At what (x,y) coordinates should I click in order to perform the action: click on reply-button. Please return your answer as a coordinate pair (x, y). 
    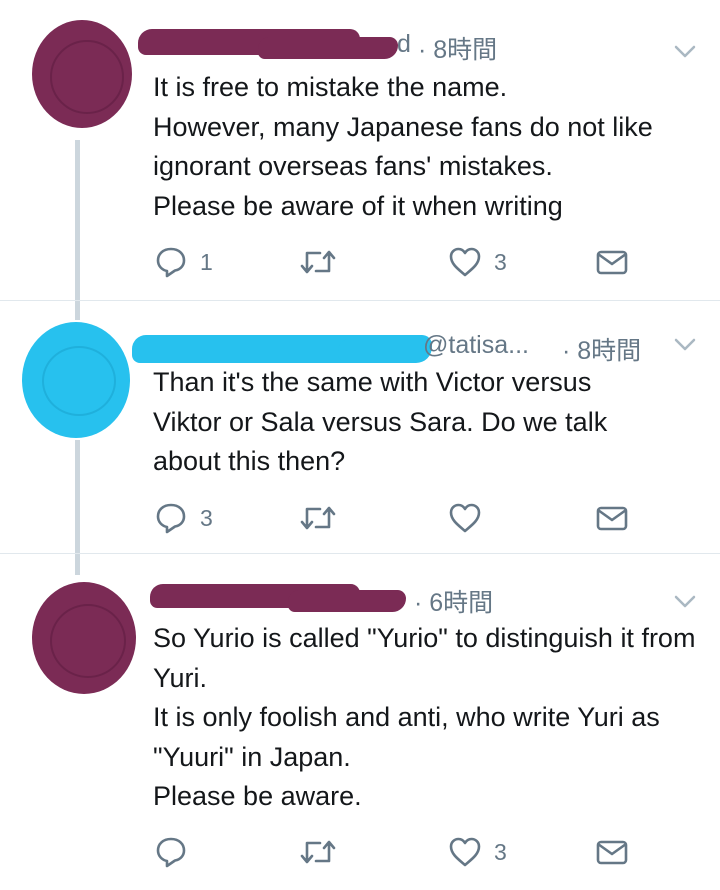
    Looking at the image, I should click on (177, 852).